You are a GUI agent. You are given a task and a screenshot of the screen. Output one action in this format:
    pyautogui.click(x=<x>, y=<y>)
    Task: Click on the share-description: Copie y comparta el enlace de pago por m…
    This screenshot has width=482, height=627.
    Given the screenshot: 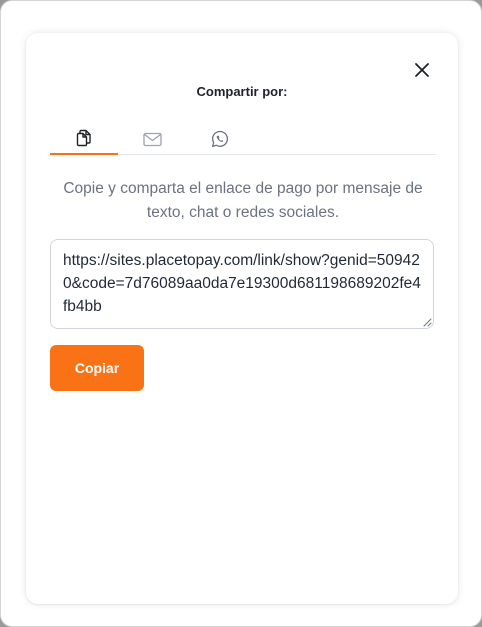 What is the action you would take?
    pyautogui.click(x=243, y=200)
    